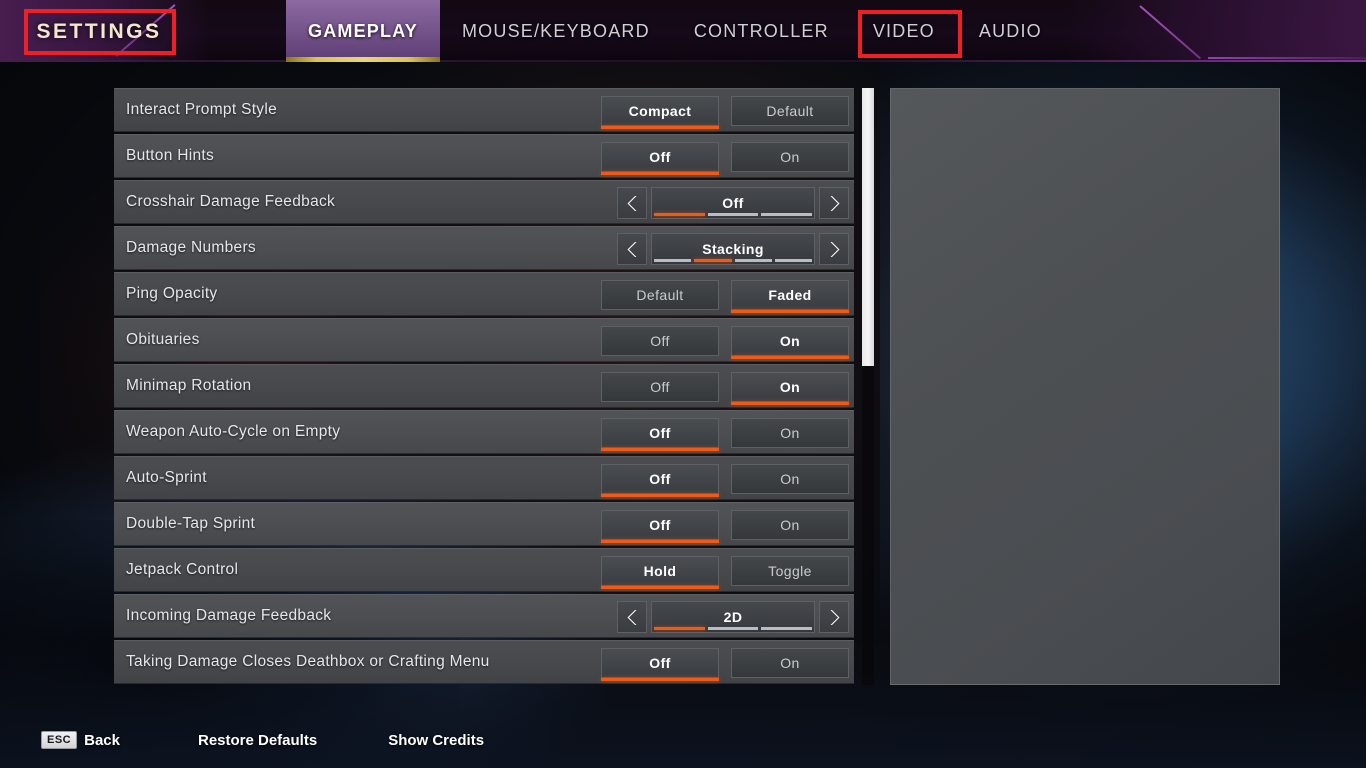  I want to click on settings-row: Jetpack Control Hold Toggle, so click(484, 570).